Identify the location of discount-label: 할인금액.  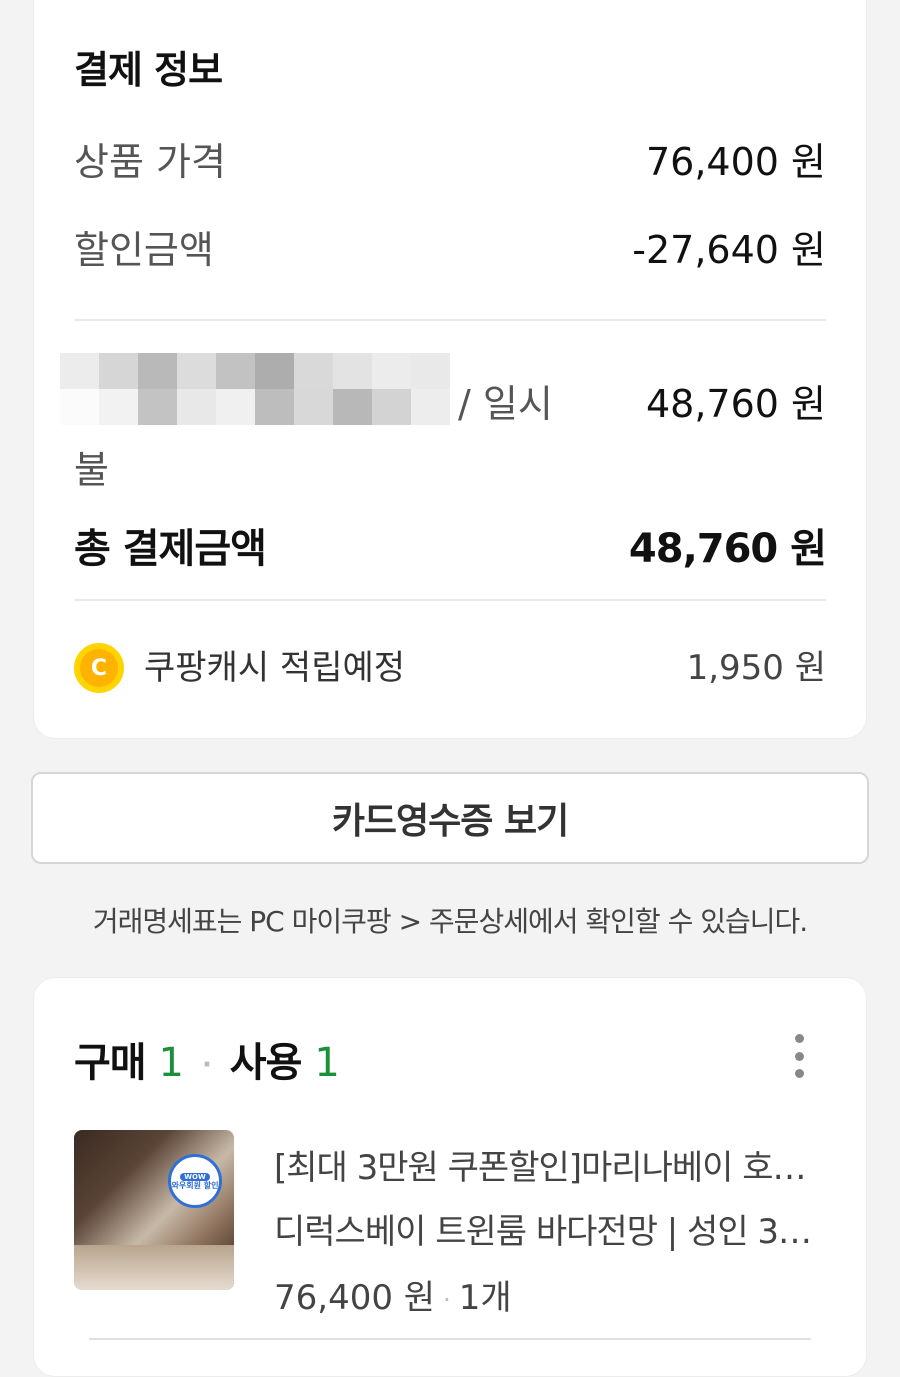
(144, 250).